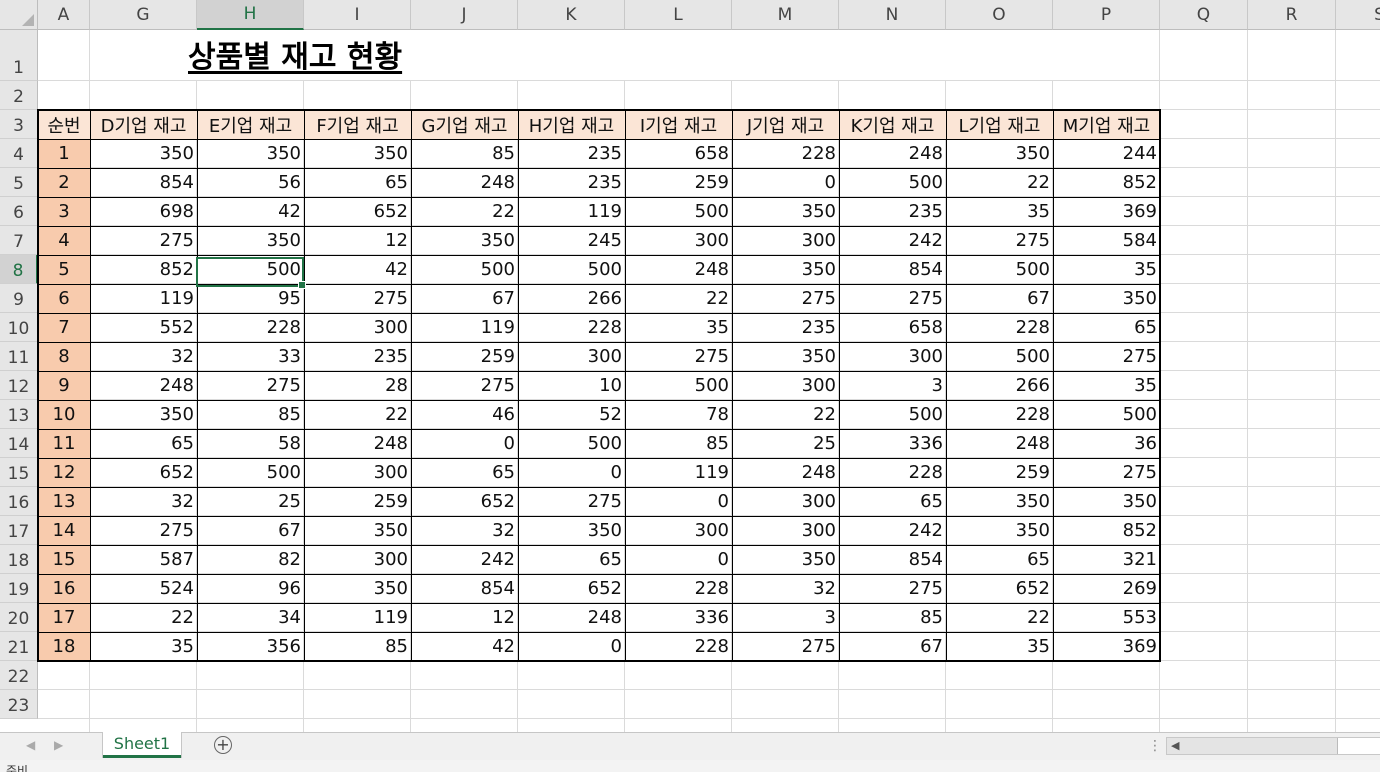 The image size is (1380, 772). What do you see at coordinates (64, 298) in the screenshot?
I see `index-cell: 6` at bounding box center [64, 298].